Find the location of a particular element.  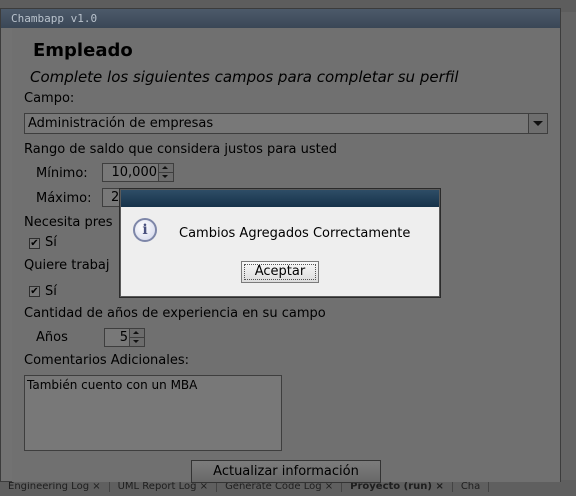

dialog-titlebar is located at coordinates (280, 198).